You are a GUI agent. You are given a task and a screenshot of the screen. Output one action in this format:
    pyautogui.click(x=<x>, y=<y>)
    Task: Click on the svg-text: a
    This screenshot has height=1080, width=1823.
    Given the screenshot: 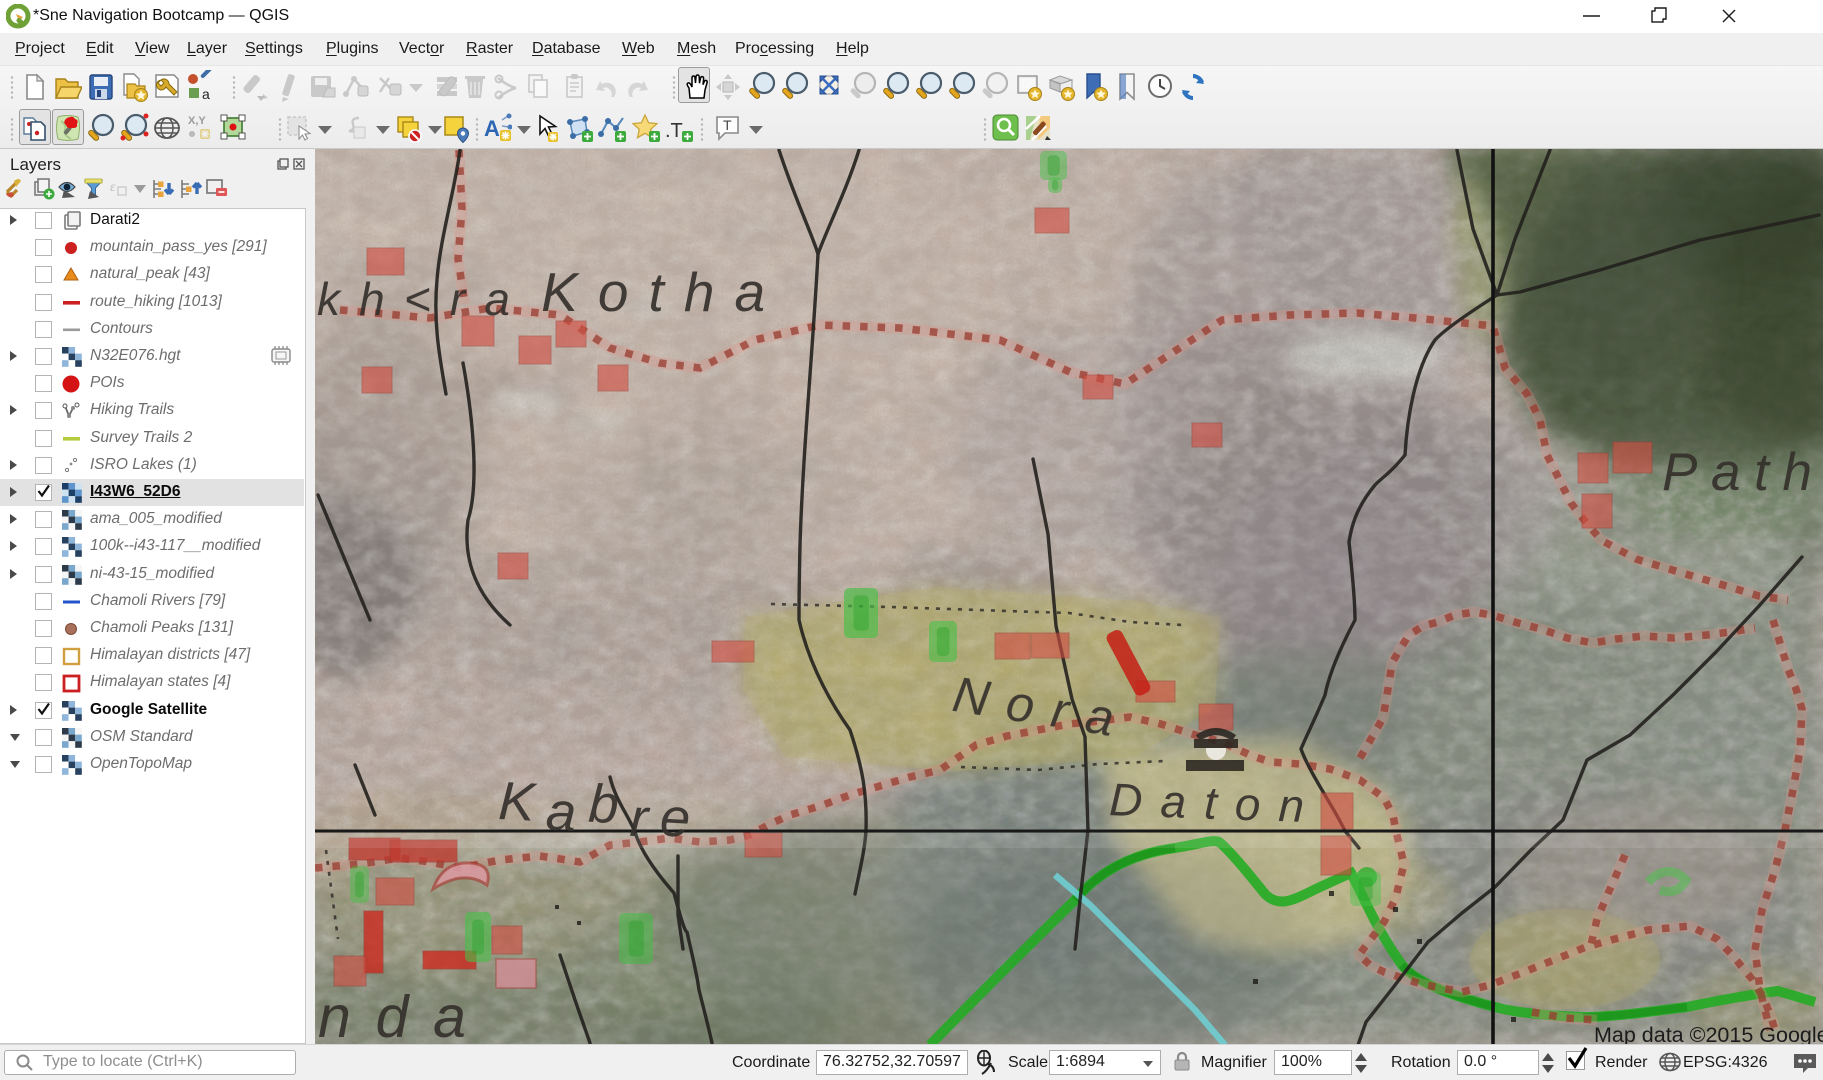 What is the action you would take?
    pyautogui.click(x=206, y=94)
    